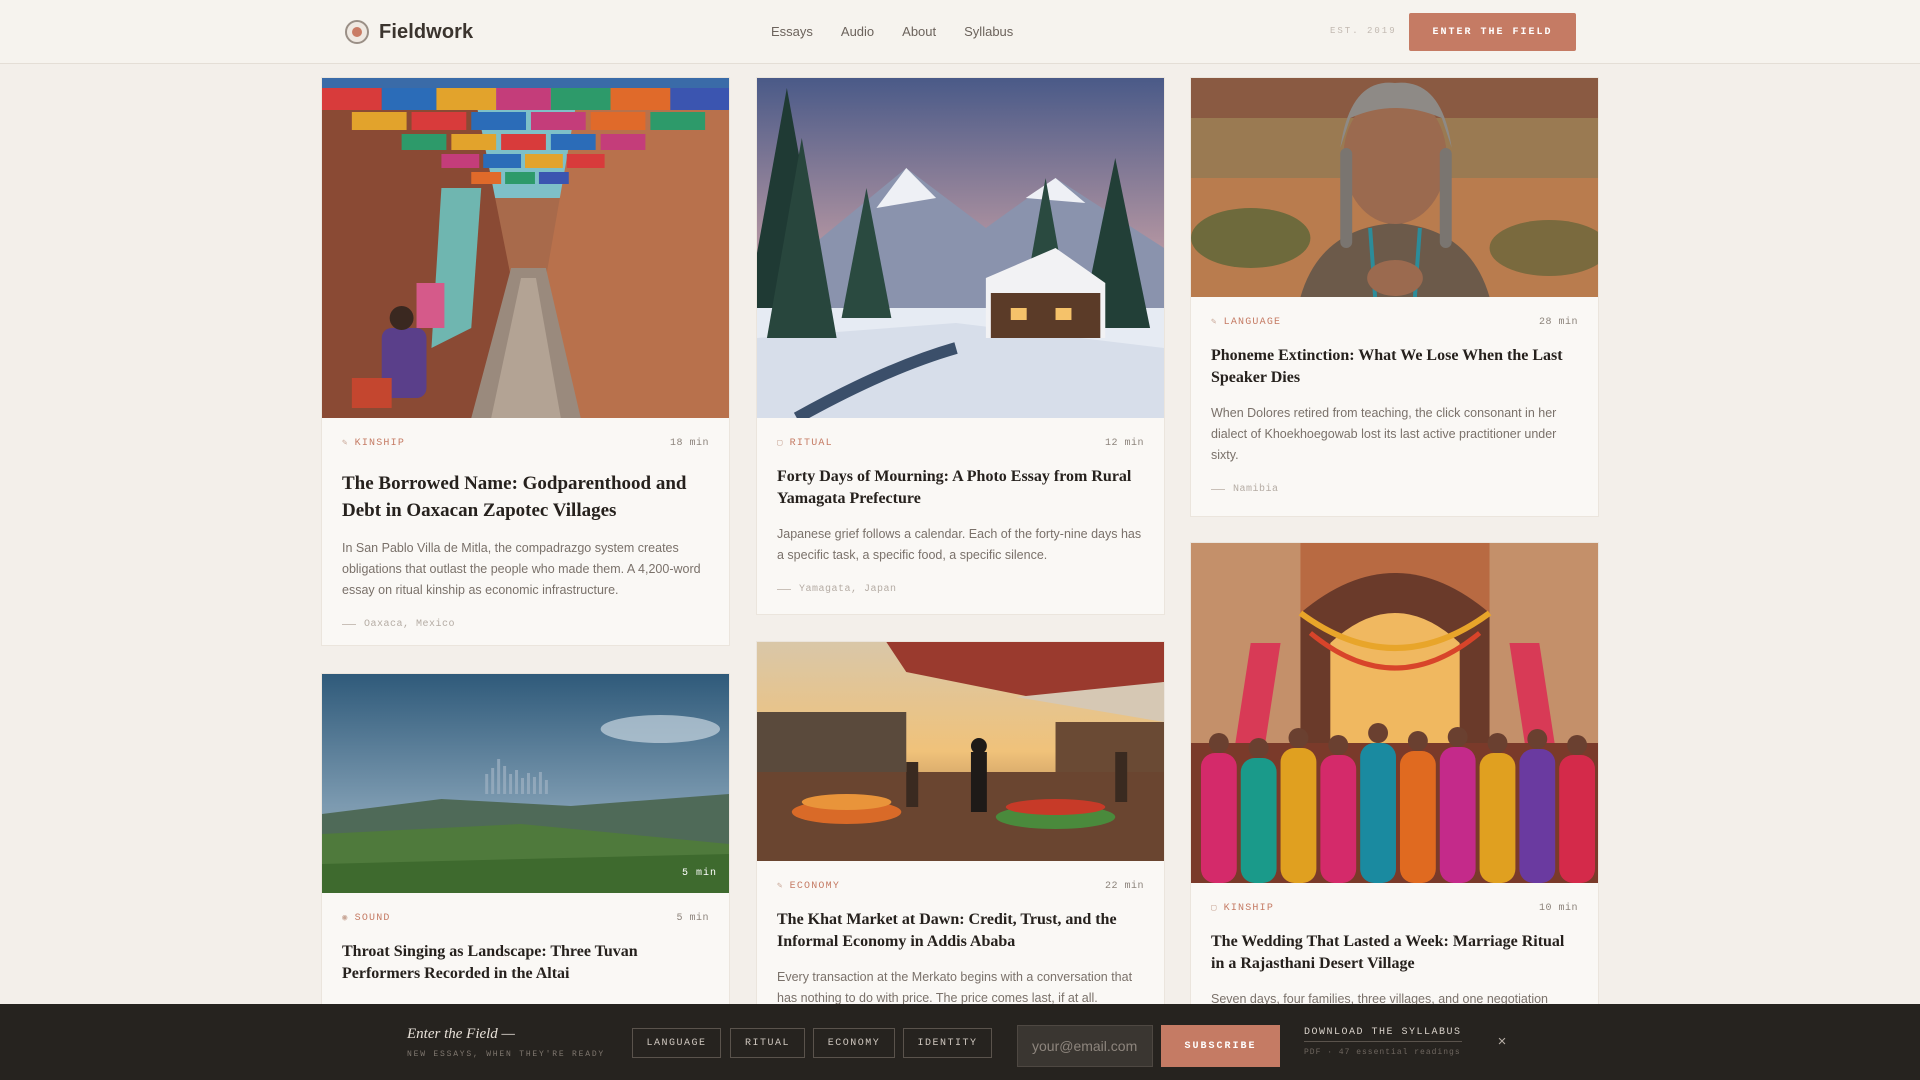 The width and height of the screenshot is (1920, 1080). What do you see at coordinates (805, 443) in the screenshot?
I see `category-tag: ▢ RITUAL` at bounding box center [805, 443].